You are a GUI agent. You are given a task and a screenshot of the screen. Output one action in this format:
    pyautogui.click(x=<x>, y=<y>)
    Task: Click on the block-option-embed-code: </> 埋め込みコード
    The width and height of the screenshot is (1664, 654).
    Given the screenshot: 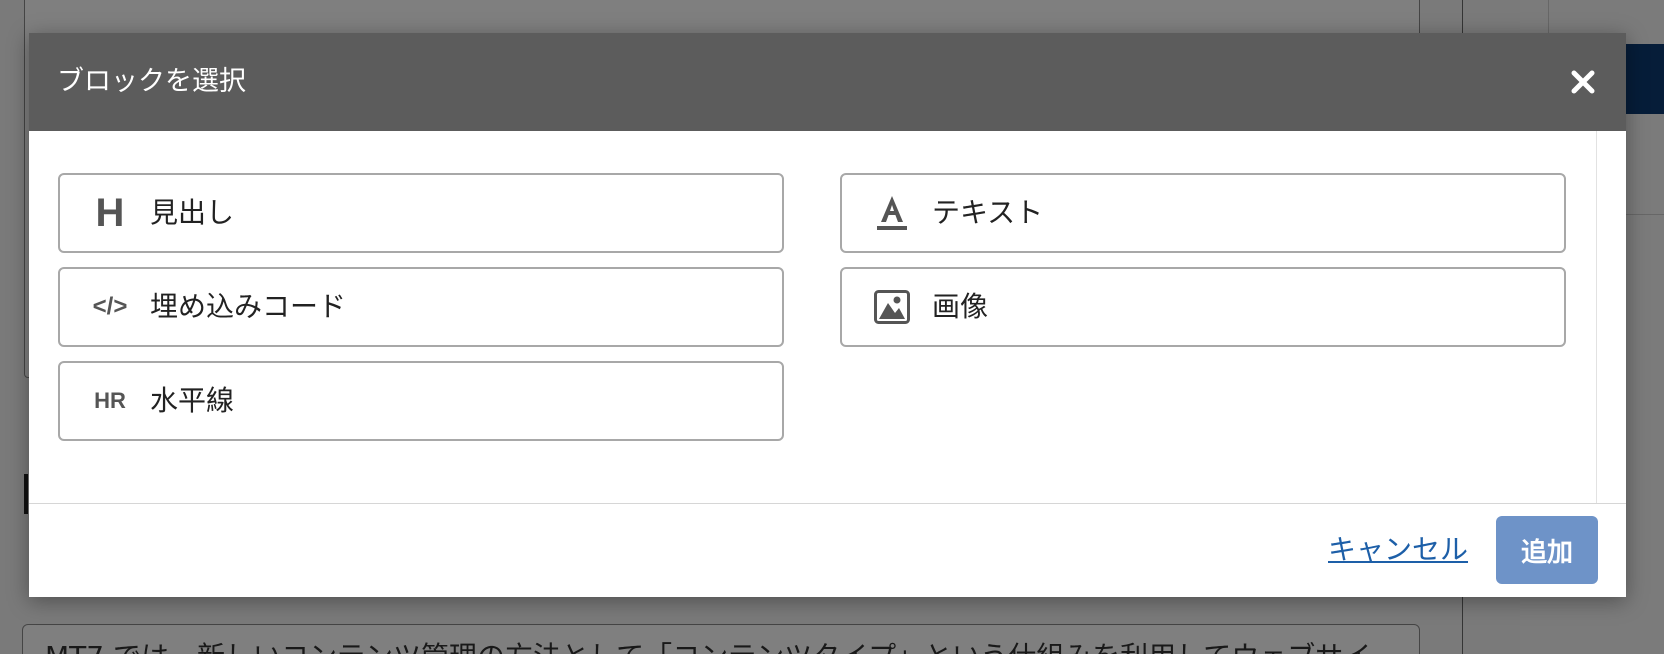 What is the action you would take?
    pyautogui.click(x=421, y=307)
    